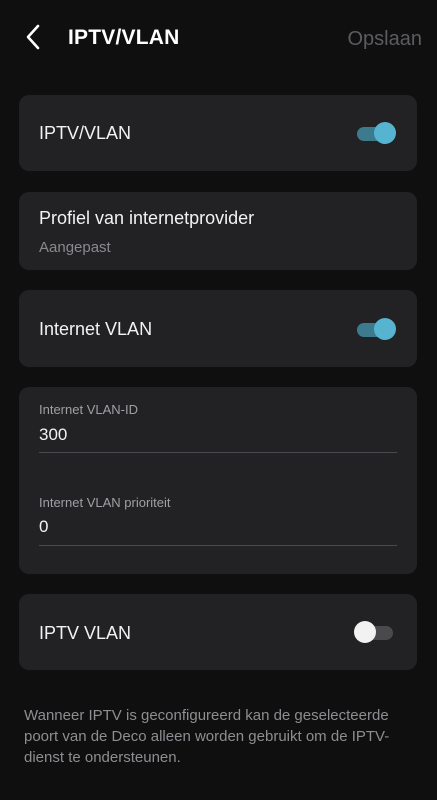  Describe the element at coordinates (124, 37) in the screenshot. I see `page-title: IPTV/VLAN` at that location.